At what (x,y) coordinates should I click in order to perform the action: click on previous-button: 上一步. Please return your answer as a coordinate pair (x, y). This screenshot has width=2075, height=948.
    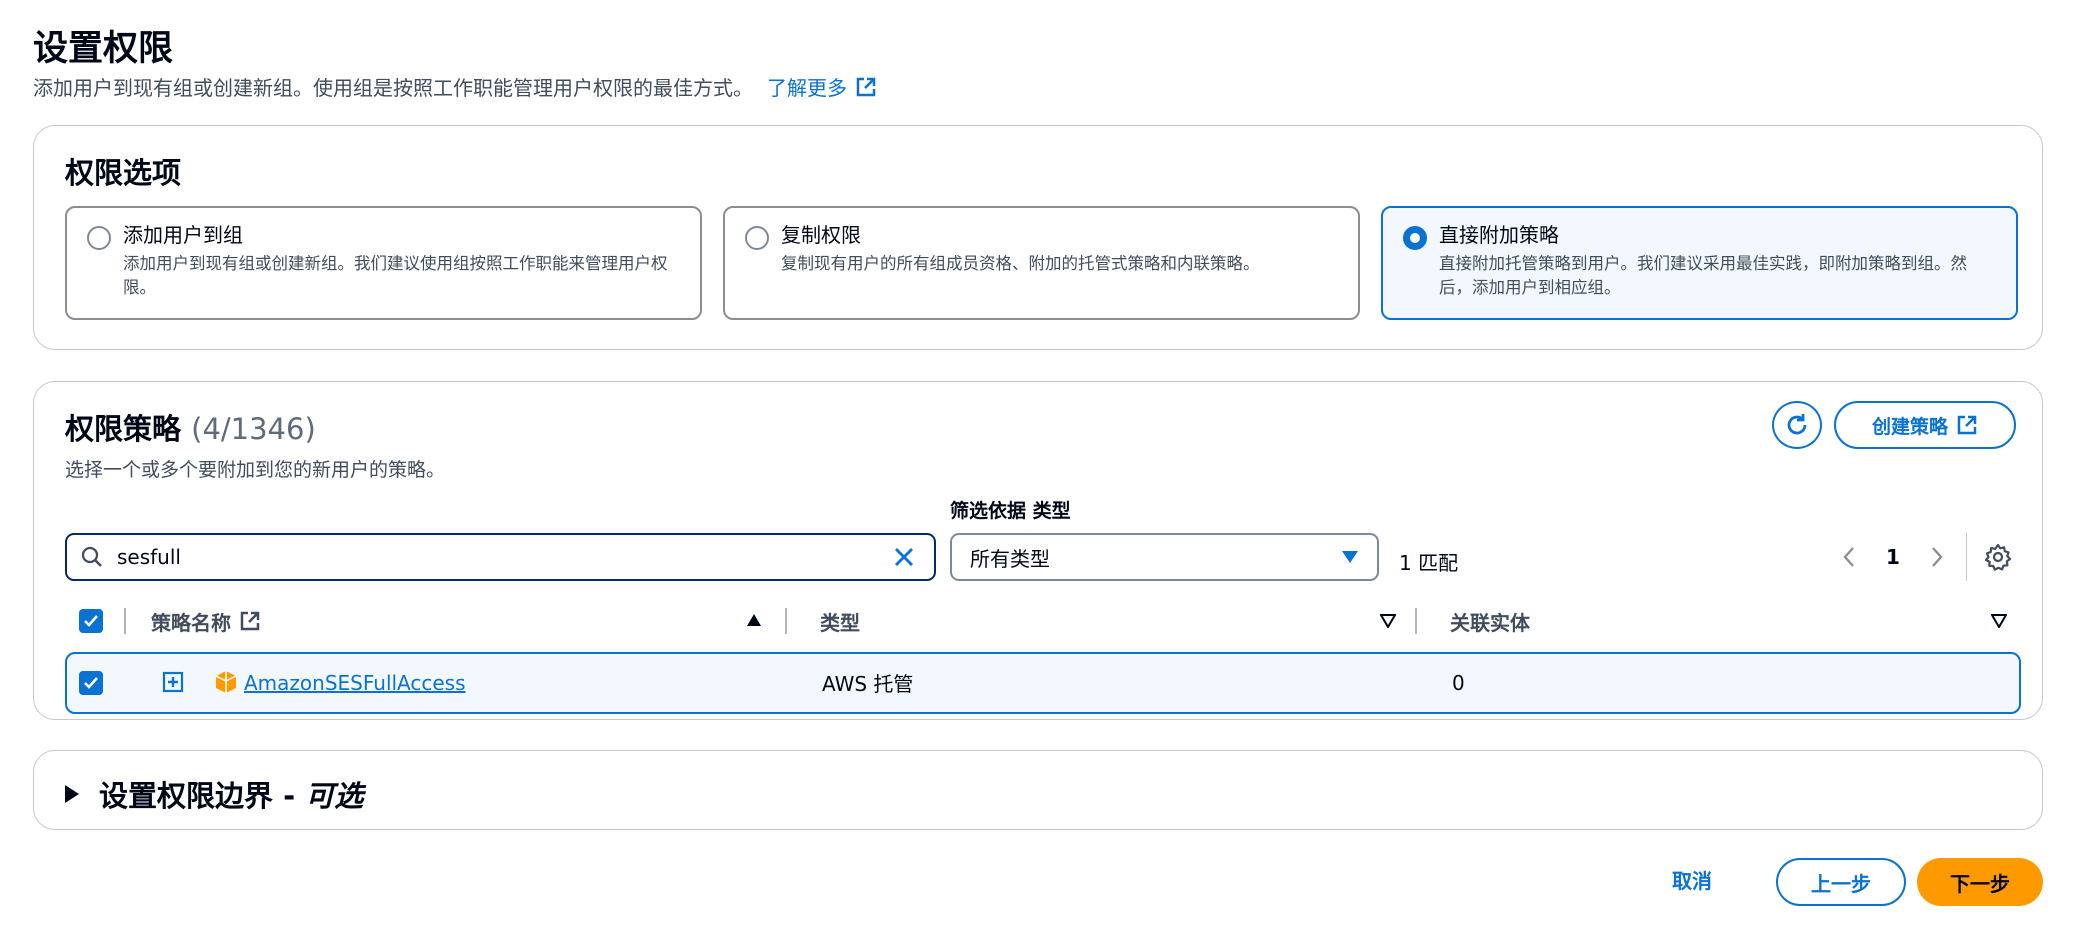
    Looking at the image, I should click on (1841, 882).